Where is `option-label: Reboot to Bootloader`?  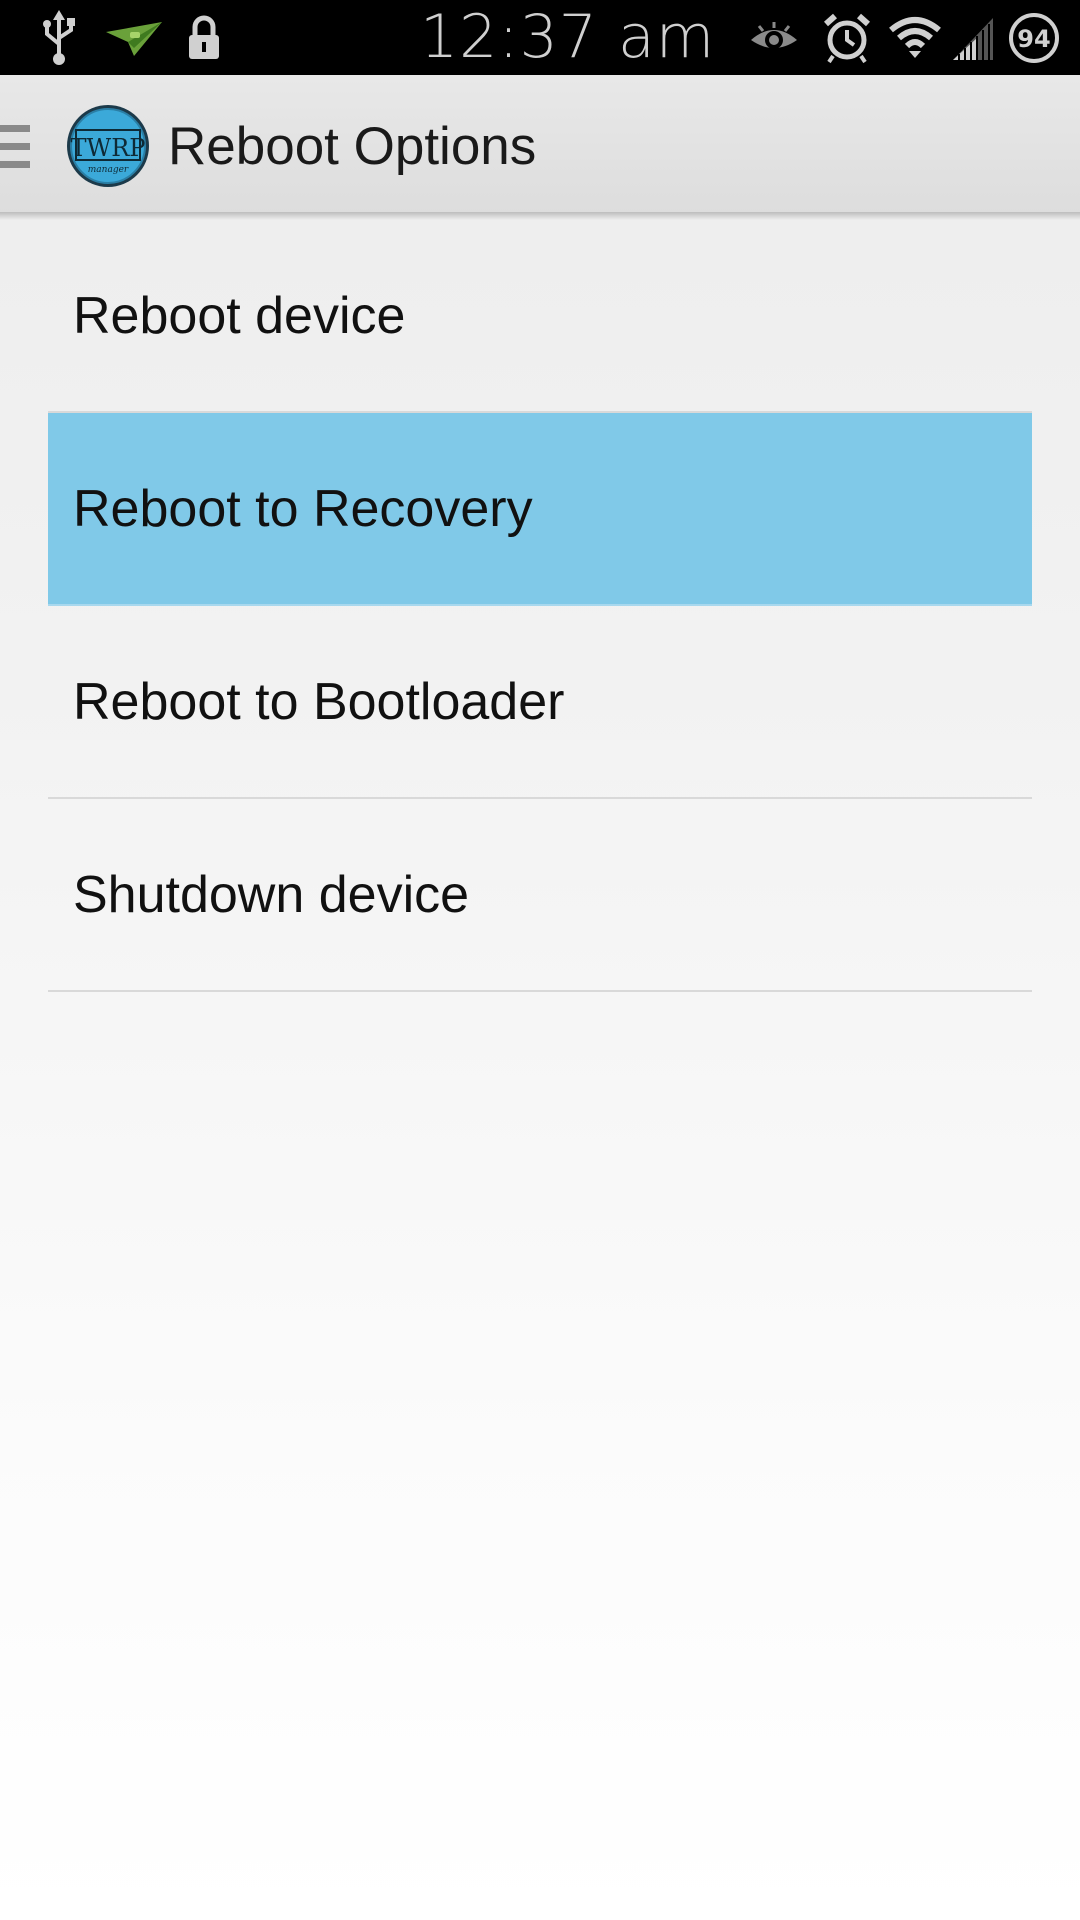
option-label: Reboot to Bootloader is located at coordinates (319, 701).